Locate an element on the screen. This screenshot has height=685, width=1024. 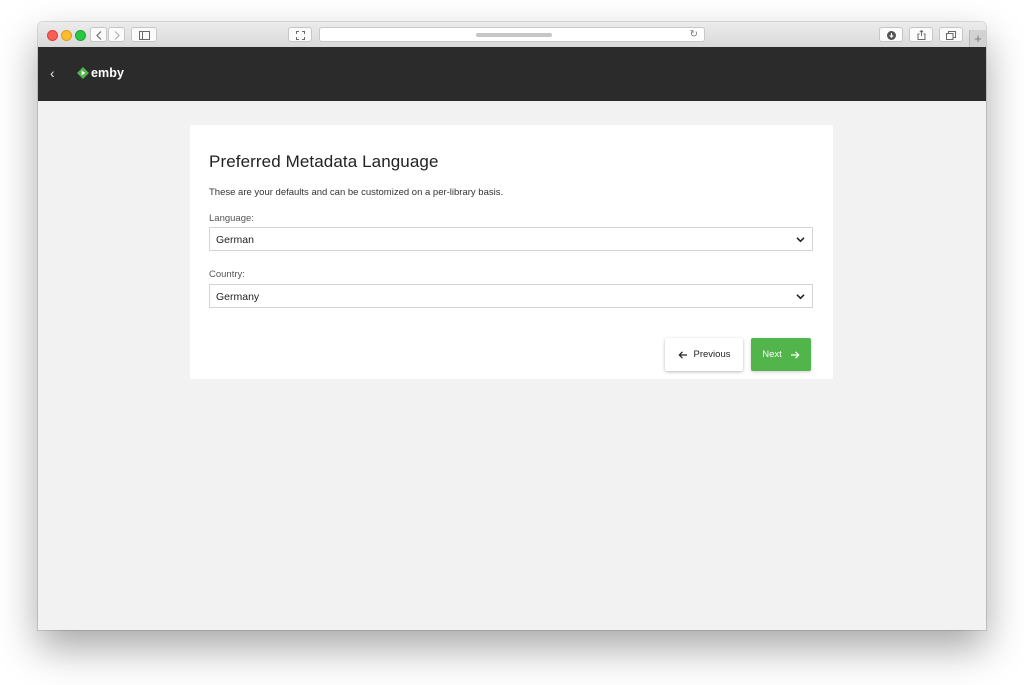
sidebar-icon is located at coordinates (144, 35).